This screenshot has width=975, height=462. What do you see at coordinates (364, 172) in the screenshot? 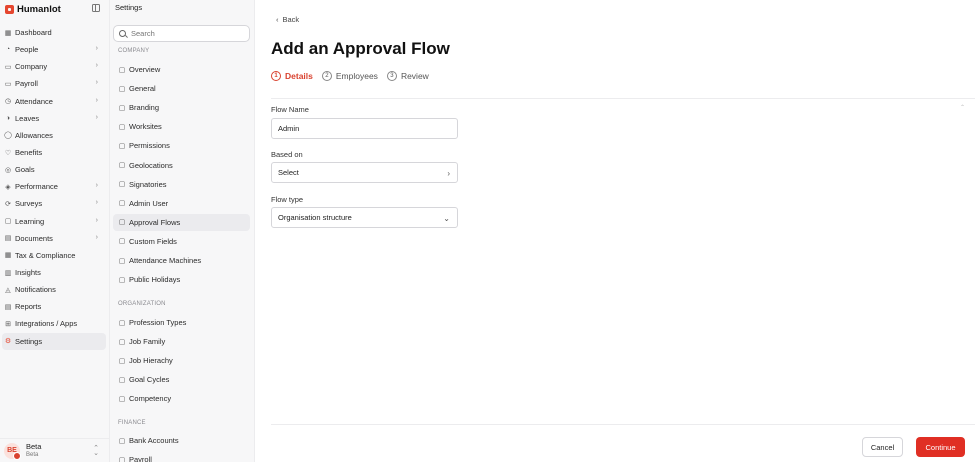
I see `based-on-select: Select ›` at bounding box center [364, 172].